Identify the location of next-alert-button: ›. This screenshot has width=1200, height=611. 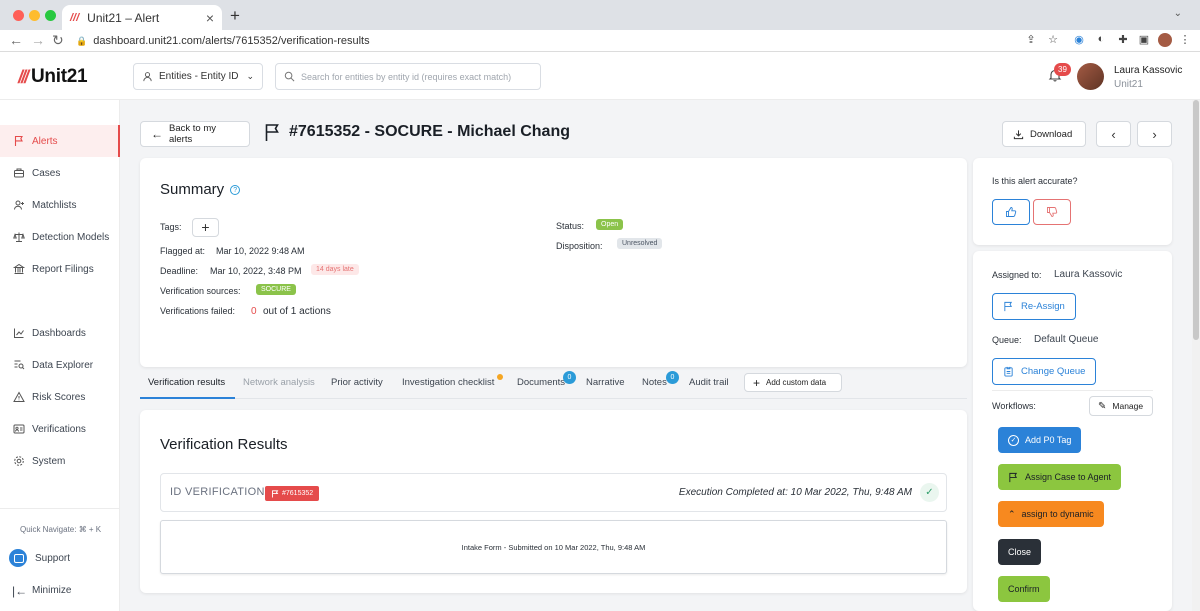
(1154, 134).